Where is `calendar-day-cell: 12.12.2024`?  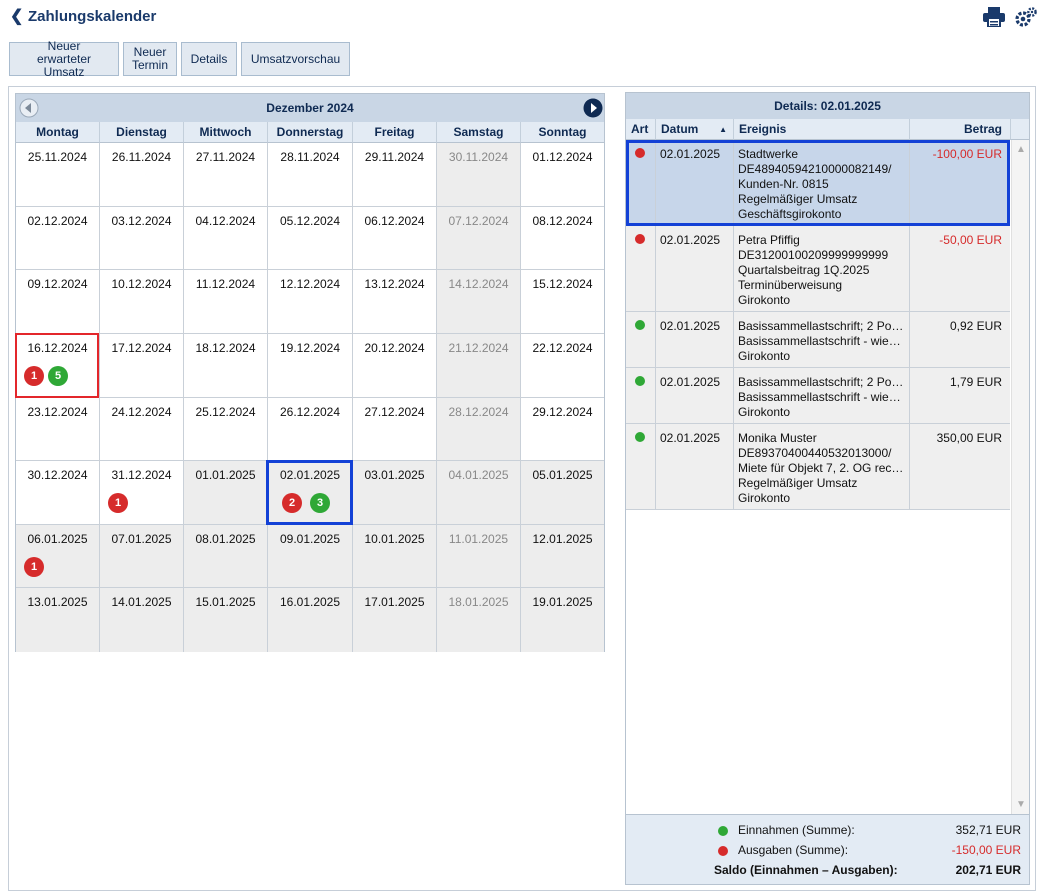 calendar-day-cell: 12.12.2024 is located at coordinates (310, 302).